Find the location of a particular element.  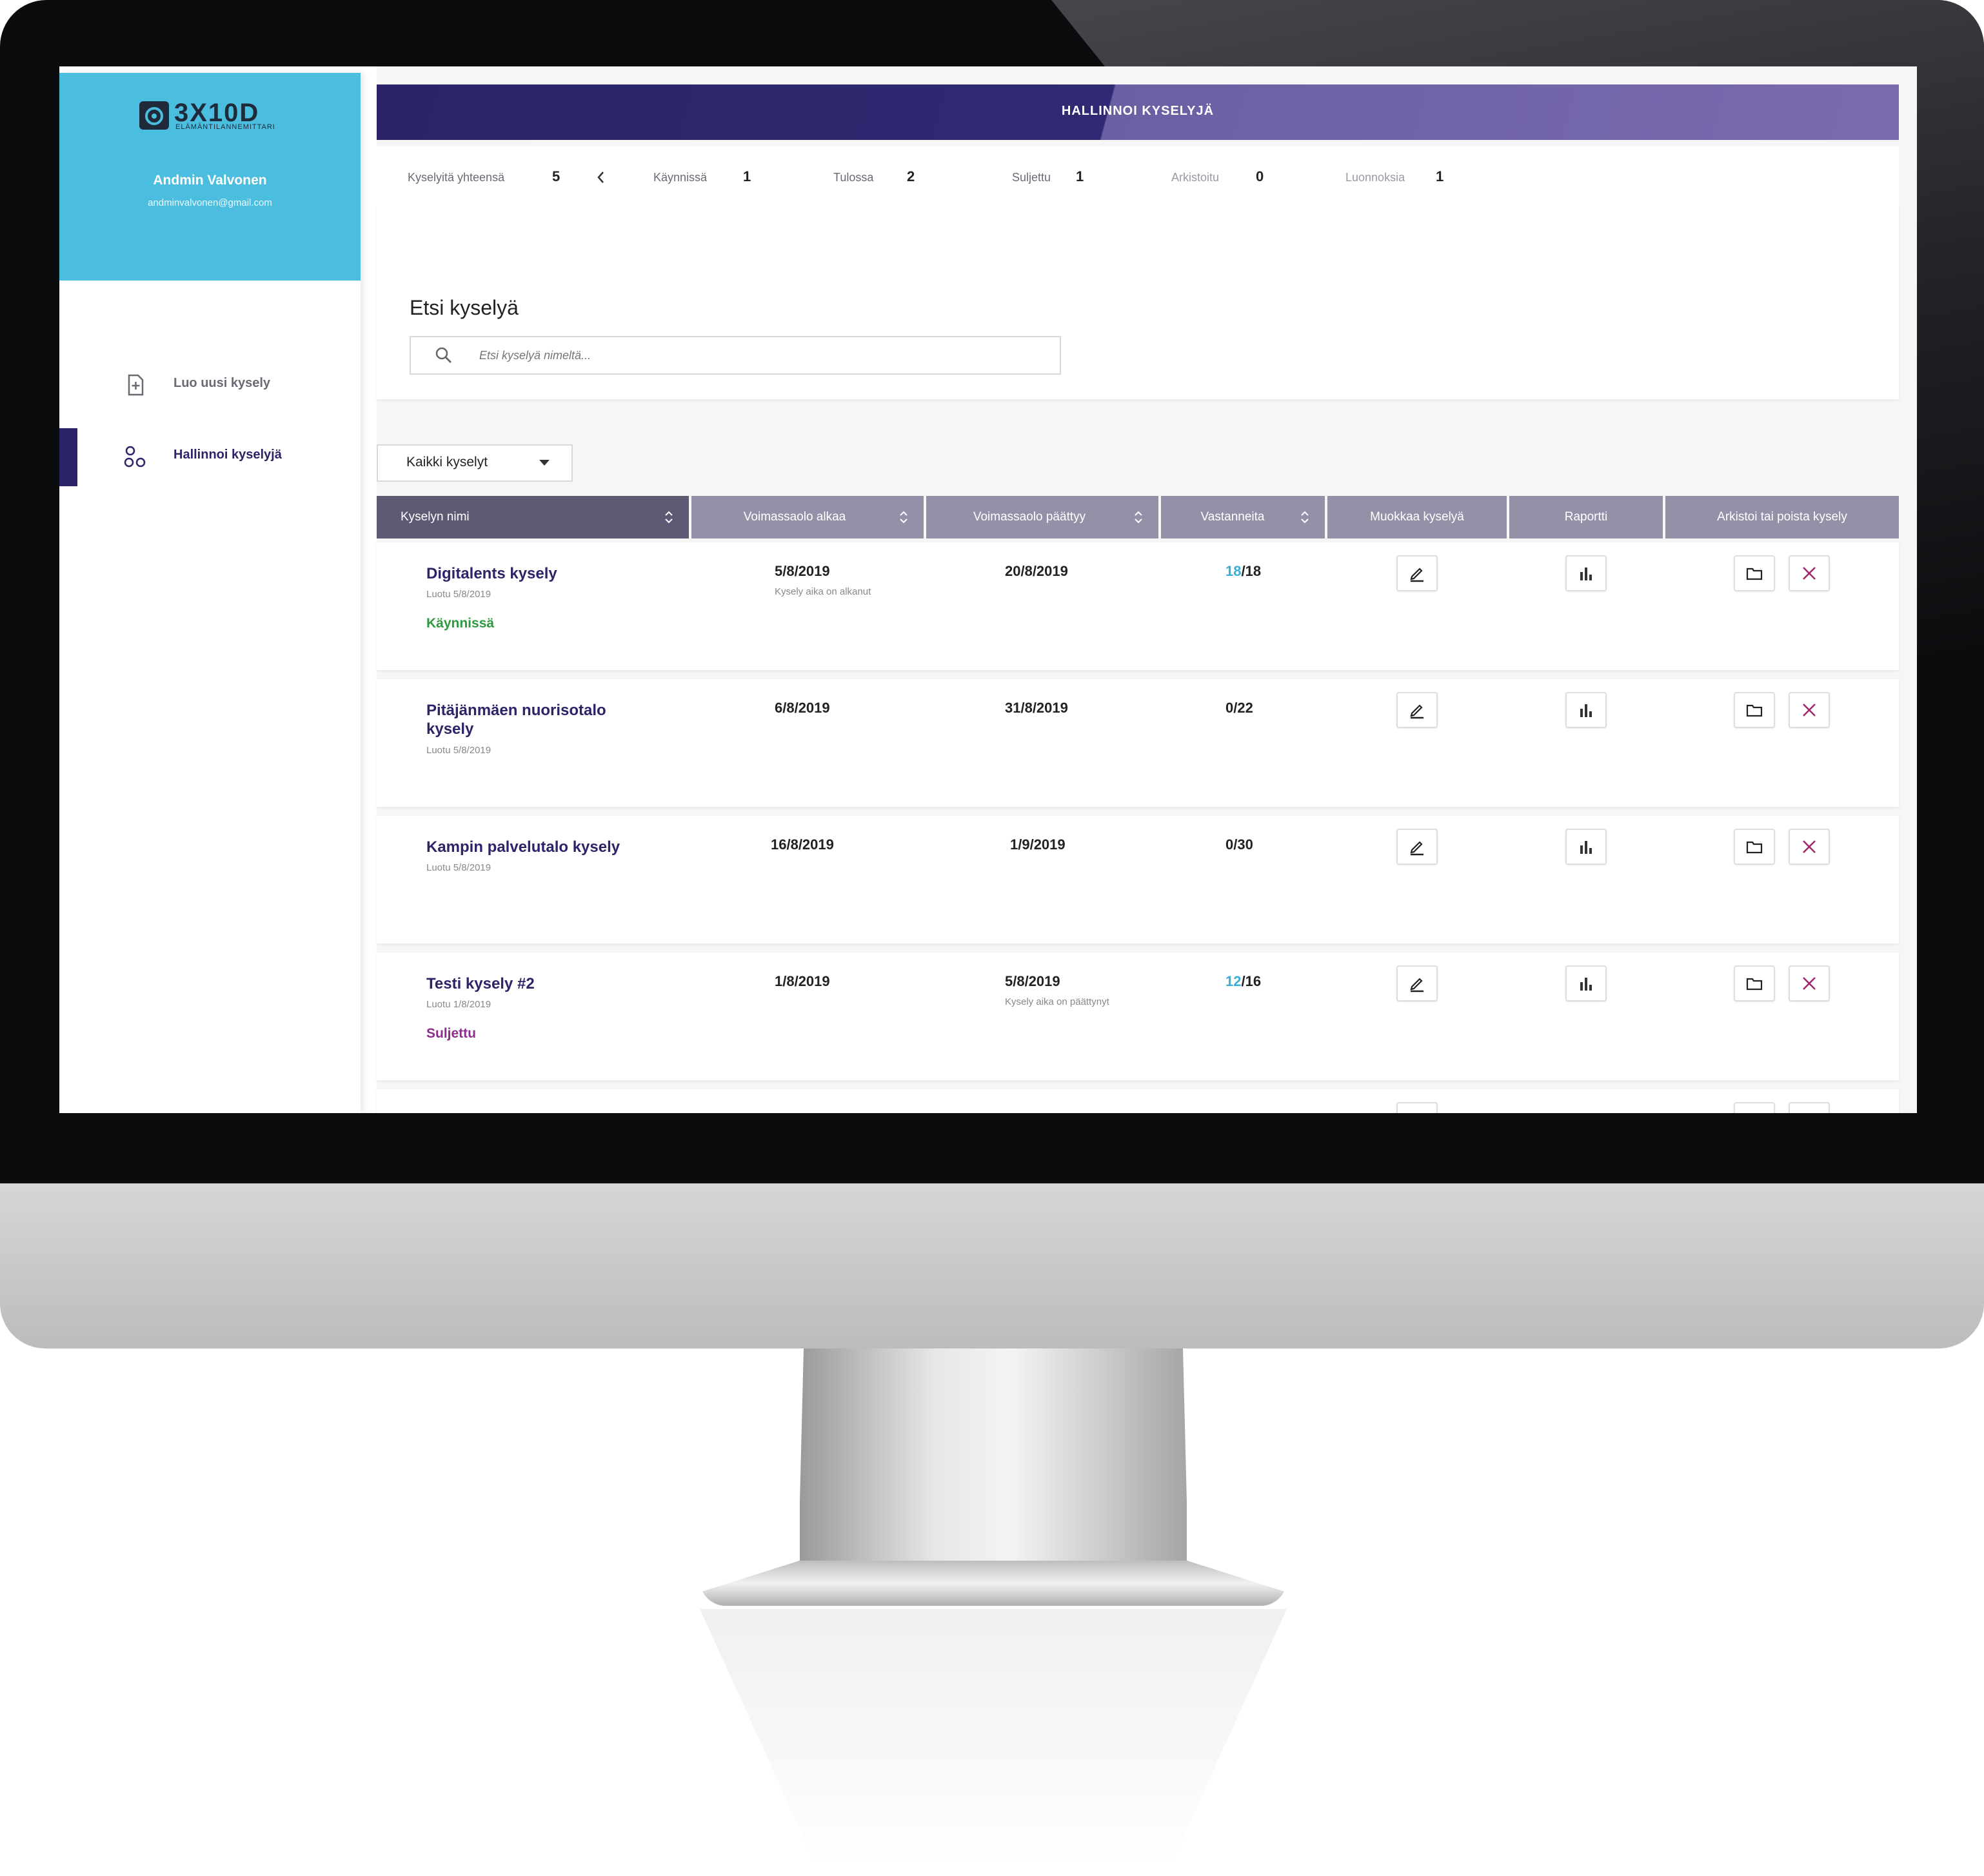

responses-done: 12 is located at coordinates (1233, 981).